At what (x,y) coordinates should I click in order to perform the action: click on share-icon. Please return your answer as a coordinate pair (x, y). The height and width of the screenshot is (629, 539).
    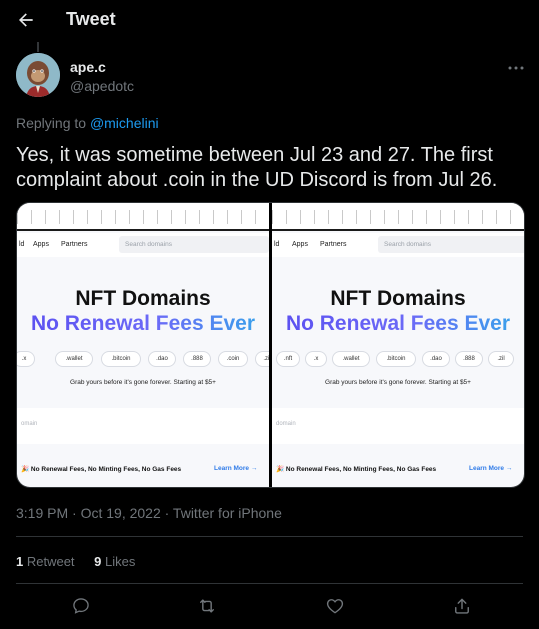
    Looking at the image, I should click on (462, 606).